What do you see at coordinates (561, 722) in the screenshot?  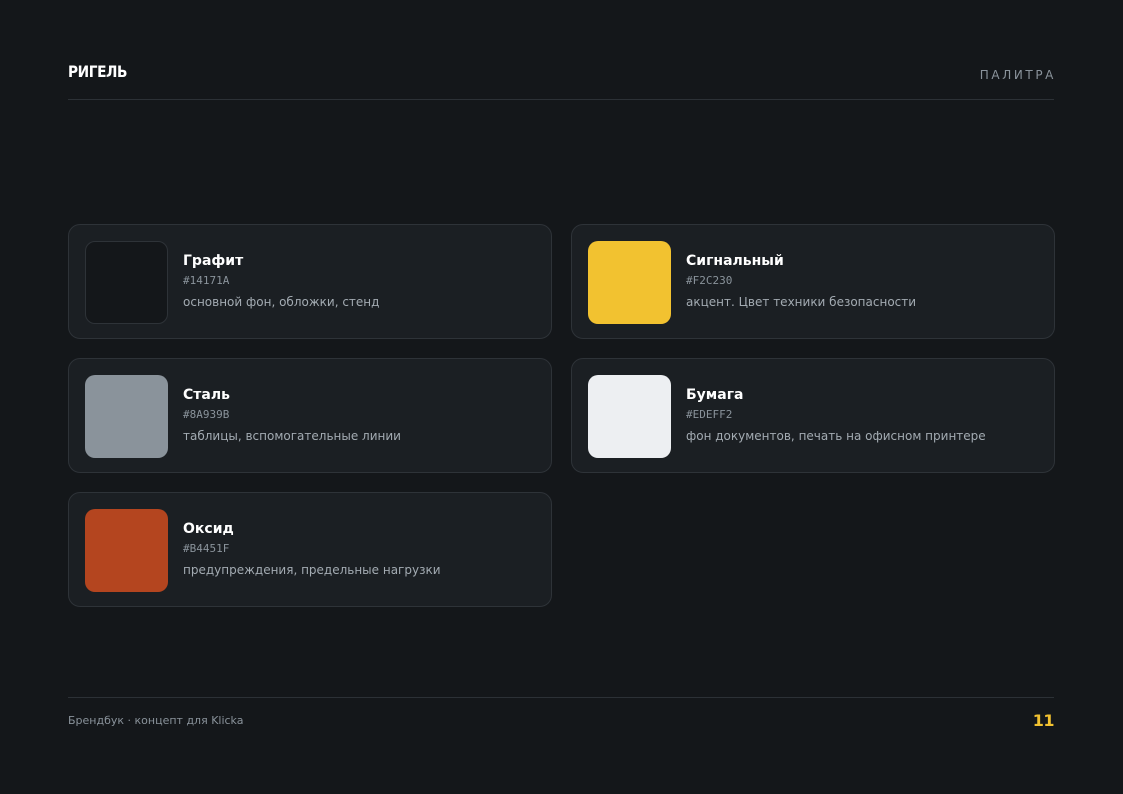 I see `page-footer: Брендбук · концепт для Klicka 11` at bounding box center [561, 722].